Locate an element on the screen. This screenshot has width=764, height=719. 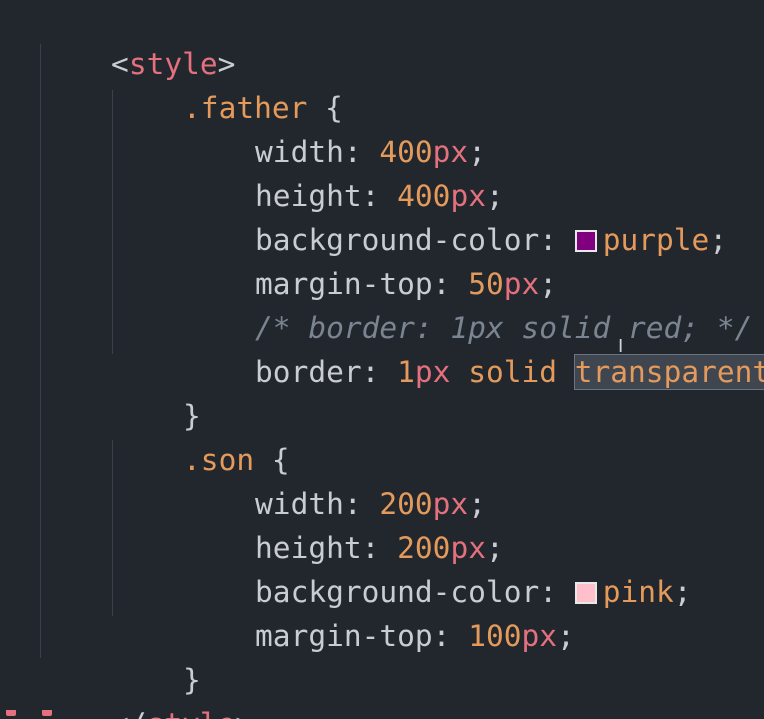
cut-off-code-line is located at coordinates (30, 714).